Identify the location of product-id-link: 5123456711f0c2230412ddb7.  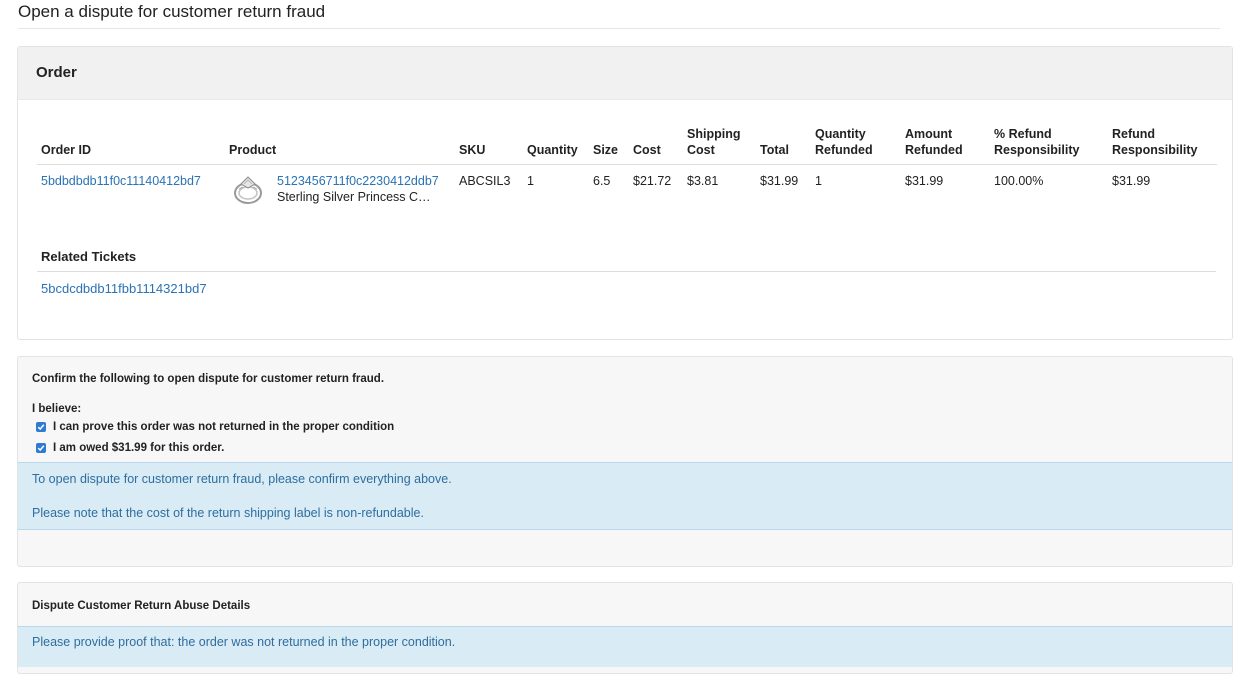
(358, 181).